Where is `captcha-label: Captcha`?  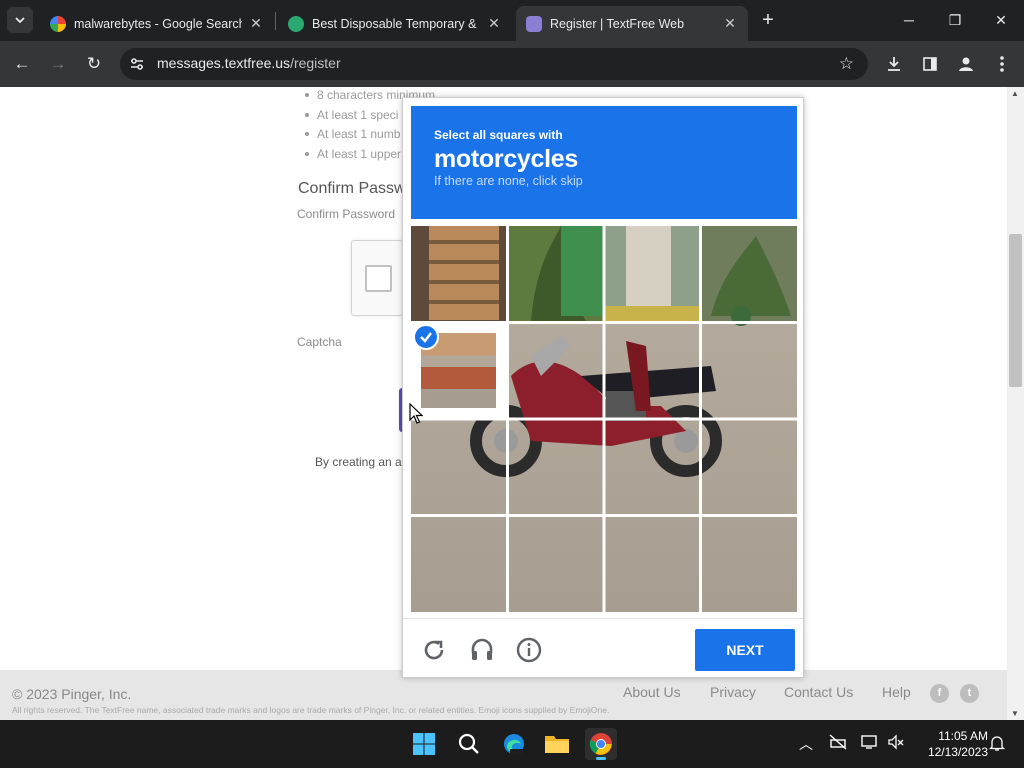 captcha-label: Captcha is located at coordinates (319, 342).